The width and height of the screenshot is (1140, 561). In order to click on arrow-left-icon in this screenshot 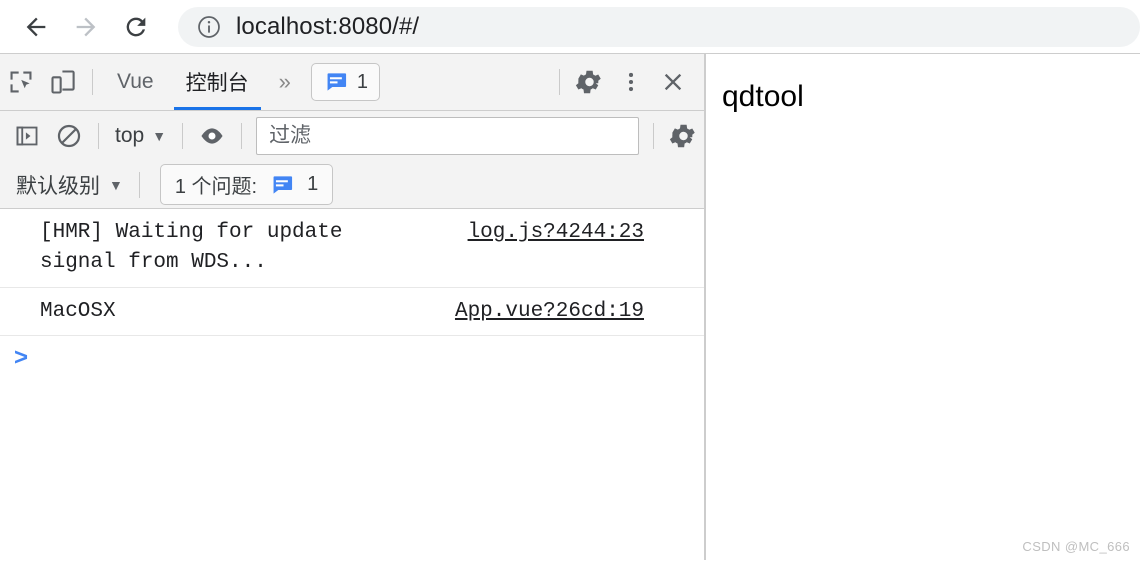, I will do `click(36, 26)`.